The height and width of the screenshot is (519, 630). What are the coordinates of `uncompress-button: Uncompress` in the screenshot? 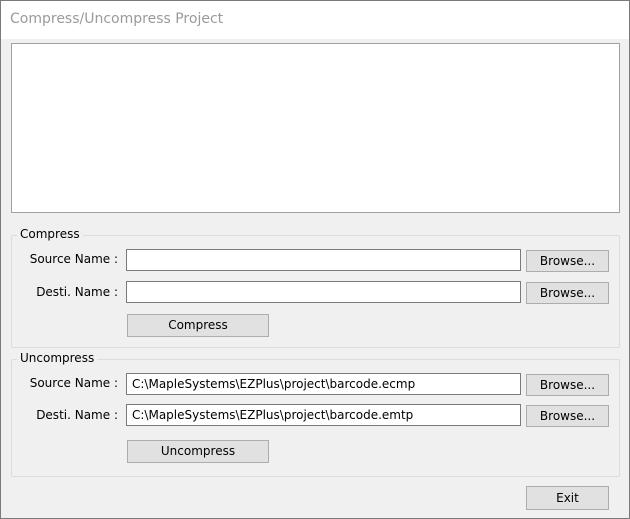 It's located at (198, 451).